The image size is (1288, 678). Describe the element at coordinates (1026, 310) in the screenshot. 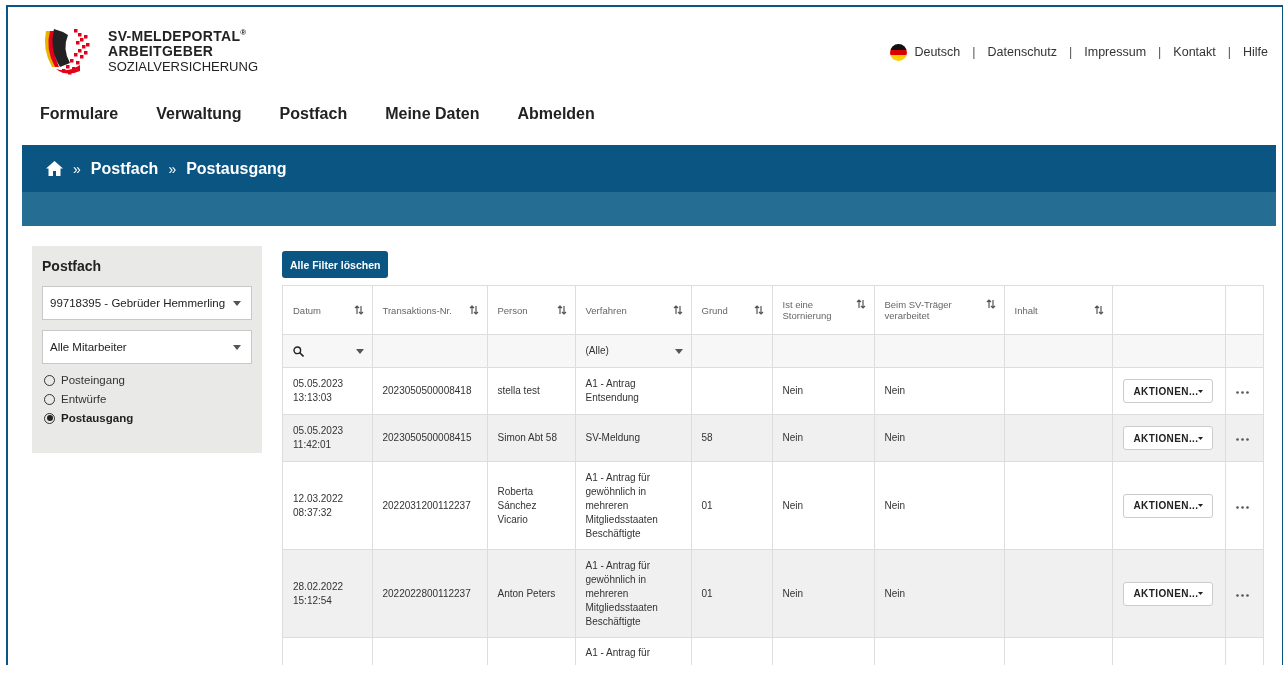

I see `column-header: Inhalt` at that location.